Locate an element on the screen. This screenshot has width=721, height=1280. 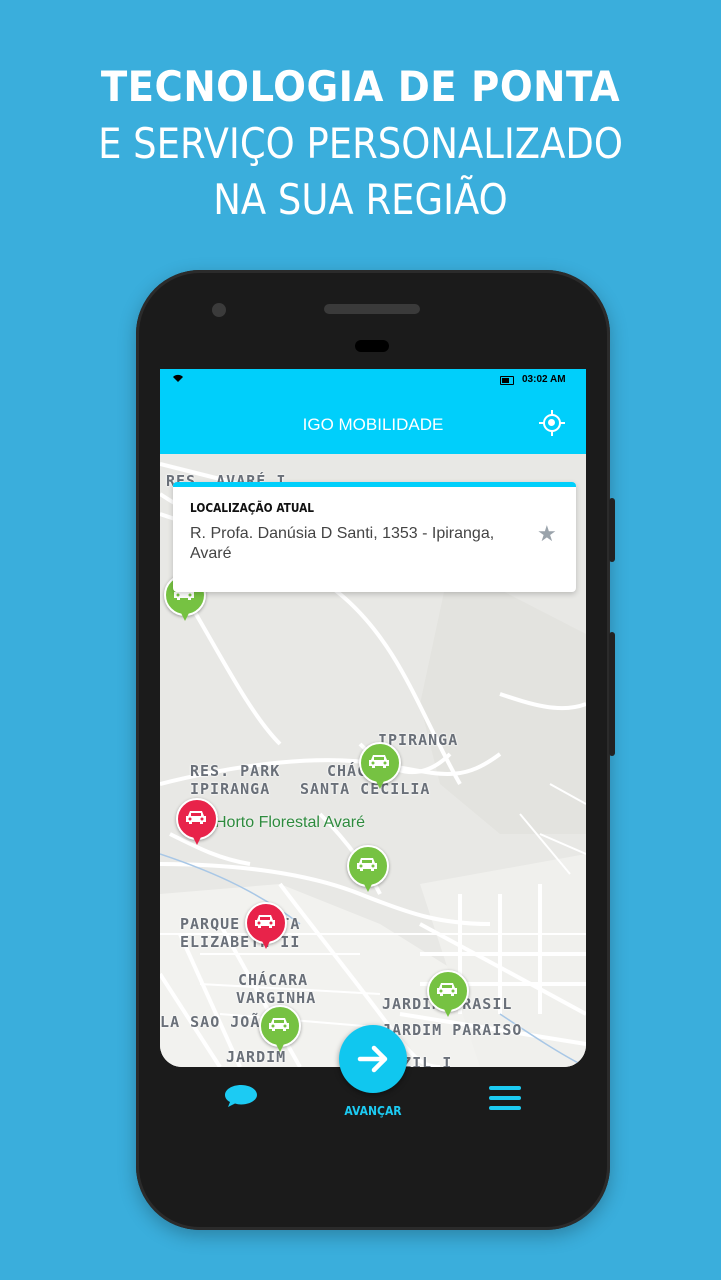
park-label: Horto Florestal Avaré is located at coordinates (290, 822).